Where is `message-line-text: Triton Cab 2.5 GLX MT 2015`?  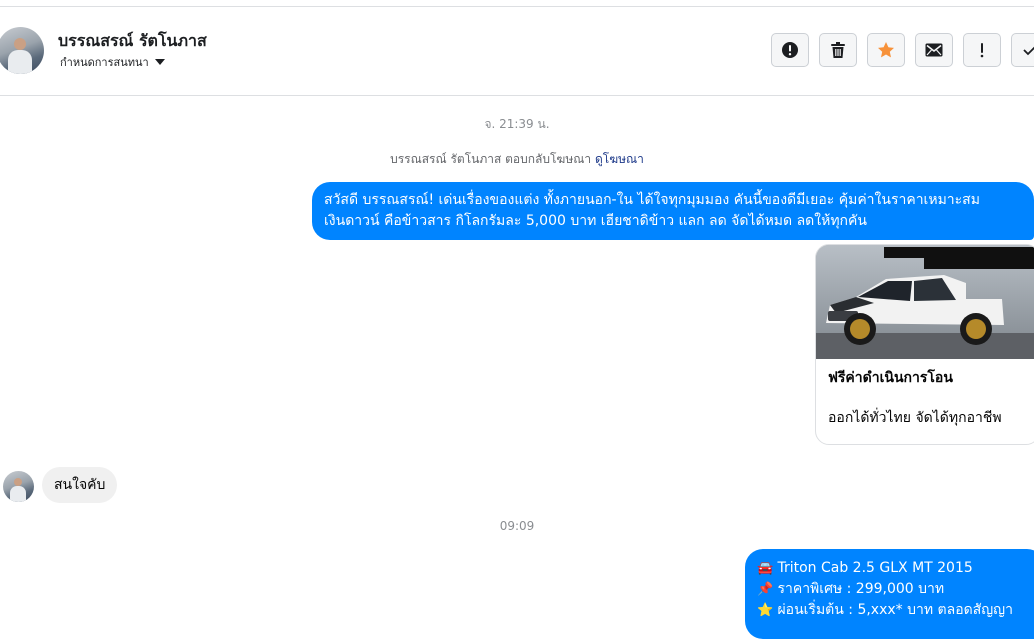 message-line-text: Triton Cab 2.5 GLX MT 2015 is located at coordinates (875, 568).